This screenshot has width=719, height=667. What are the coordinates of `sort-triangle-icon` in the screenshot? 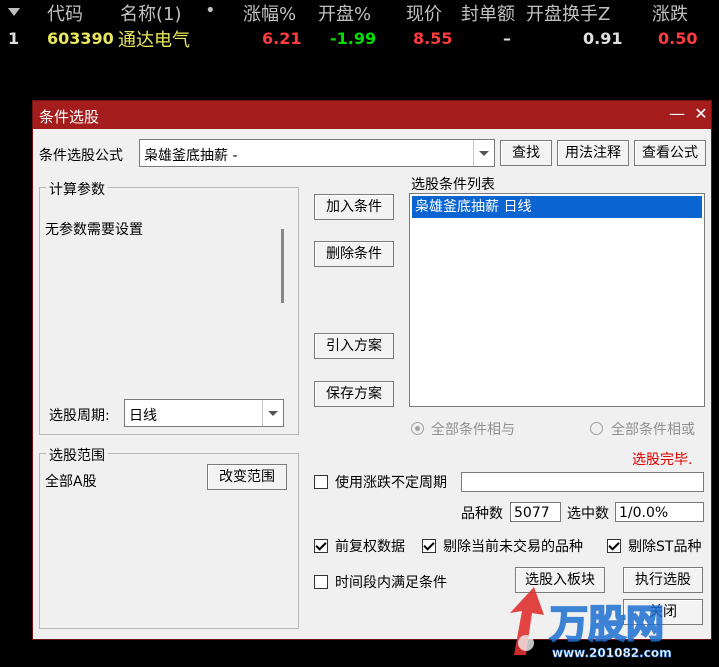 It's located at (14, 12).